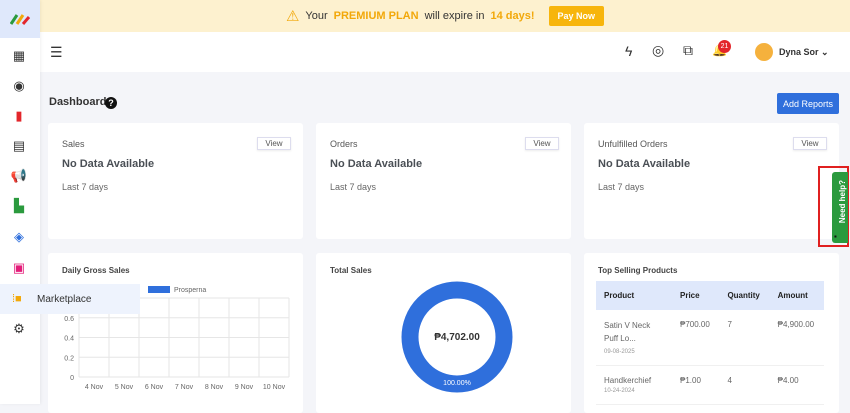 The width and height of the screenshot is (850, 413). I want to click on chat-icon: ▪, so click(835, 236).